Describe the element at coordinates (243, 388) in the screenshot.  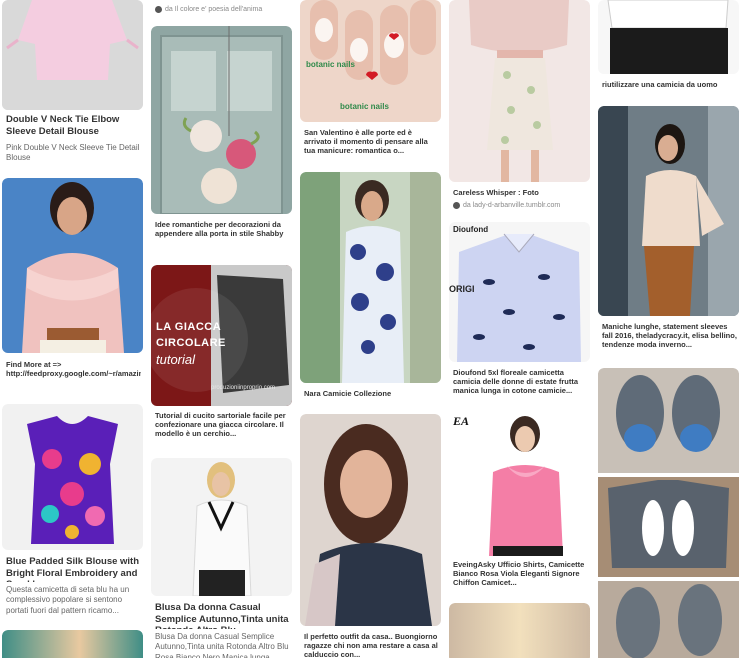
I see `image-credit: produzioniinproprio.com` at that location.